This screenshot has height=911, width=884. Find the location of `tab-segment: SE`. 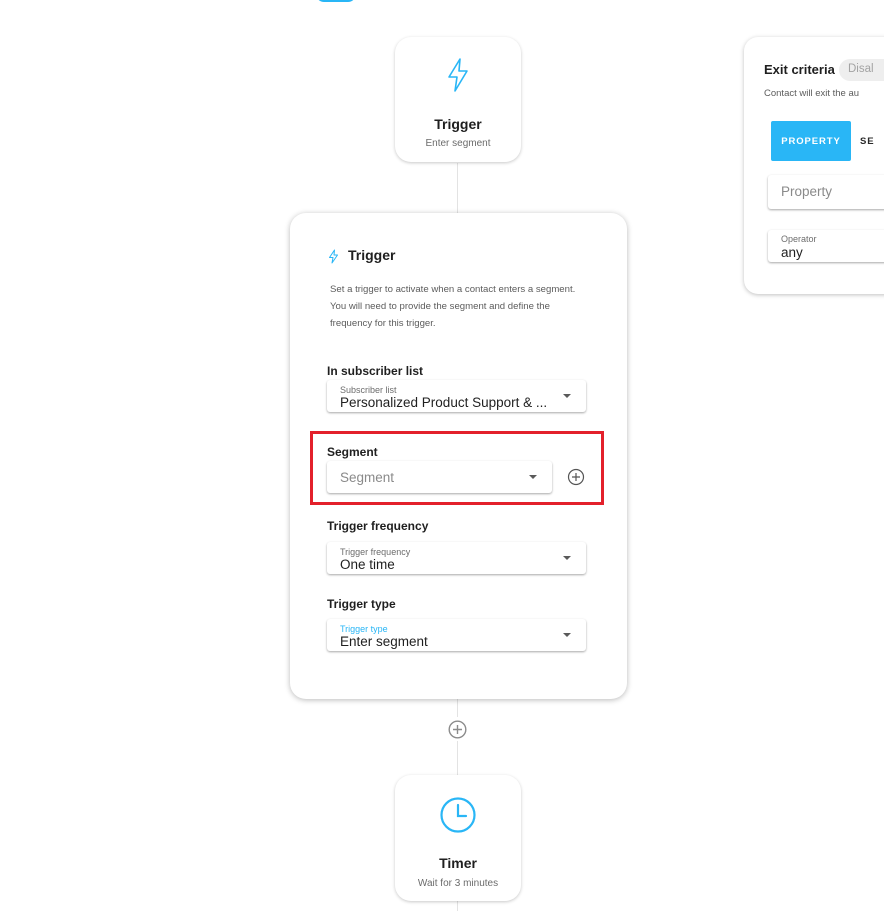

tab-segment: SE is located at coordinates (867, 141).